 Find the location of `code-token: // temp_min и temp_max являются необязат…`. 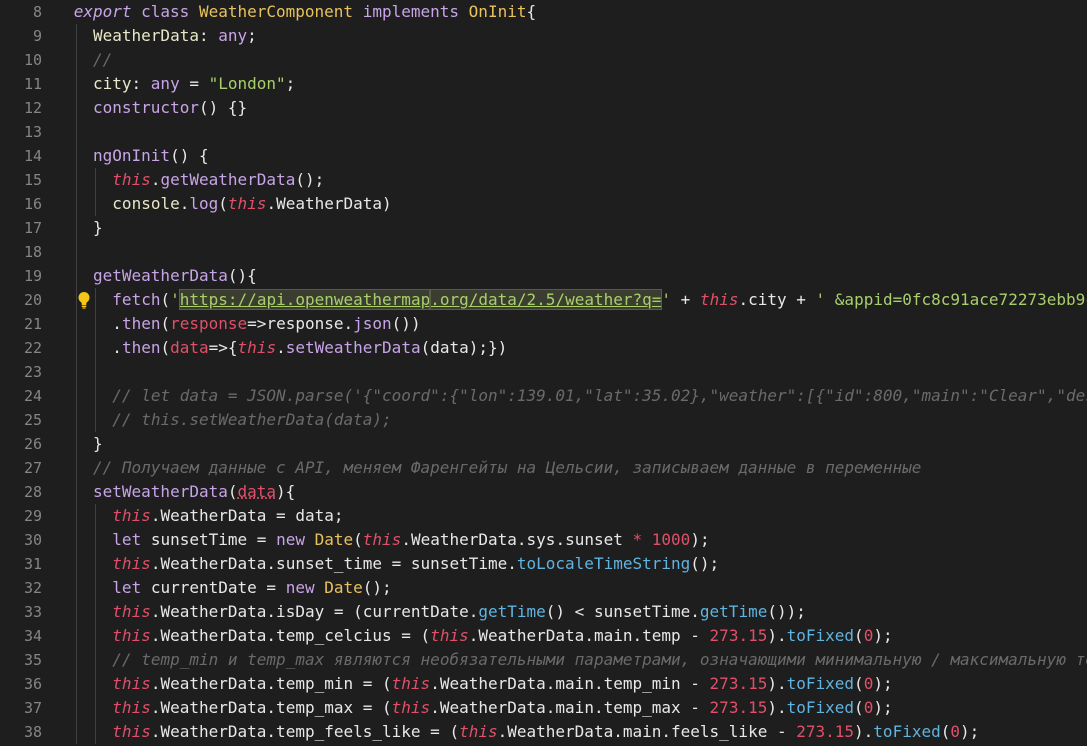

code-token: // temp_min и temp_max являются необязат… is located at coordinates (599, 659).